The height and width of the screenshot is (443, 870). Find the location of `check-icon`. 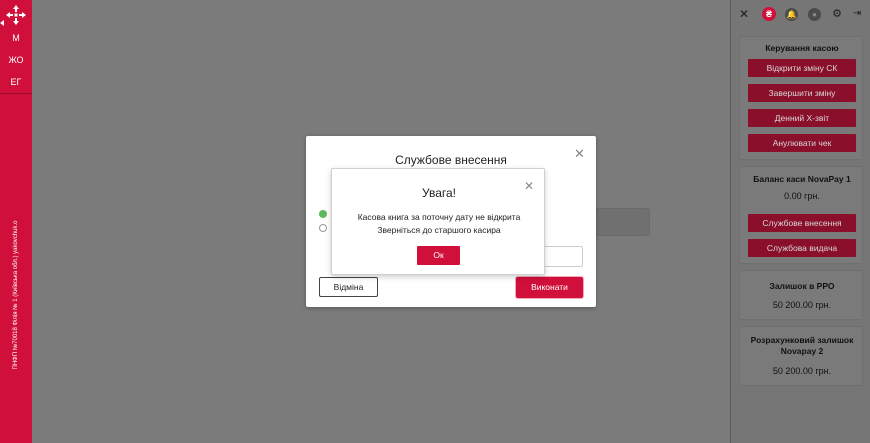

check-icon is located at coordinates (323, 214).